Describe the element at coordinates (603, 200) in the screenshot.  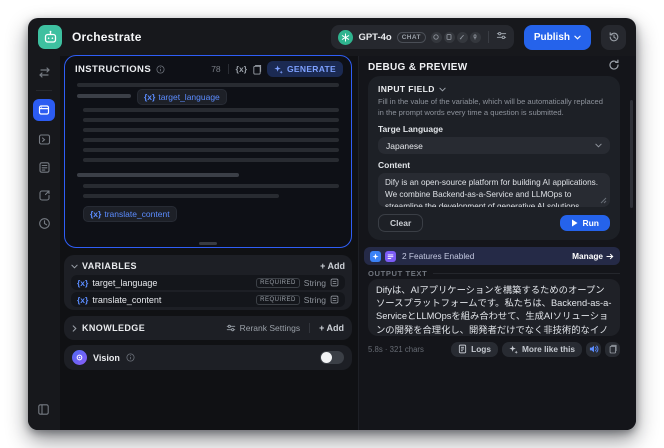
I see `resize-handle` at that location.